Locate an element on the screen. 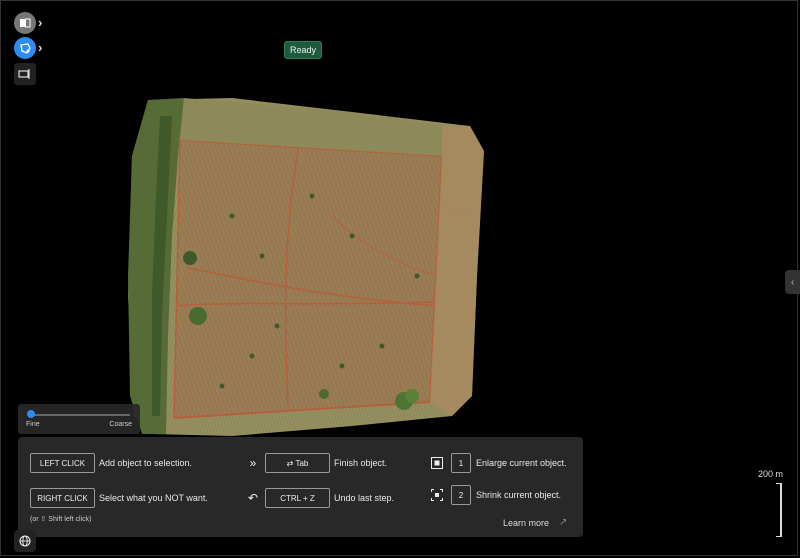 The image size is (800, 558). enlarge-desc: Enlarge current object. is located at coordinates (521, 463).